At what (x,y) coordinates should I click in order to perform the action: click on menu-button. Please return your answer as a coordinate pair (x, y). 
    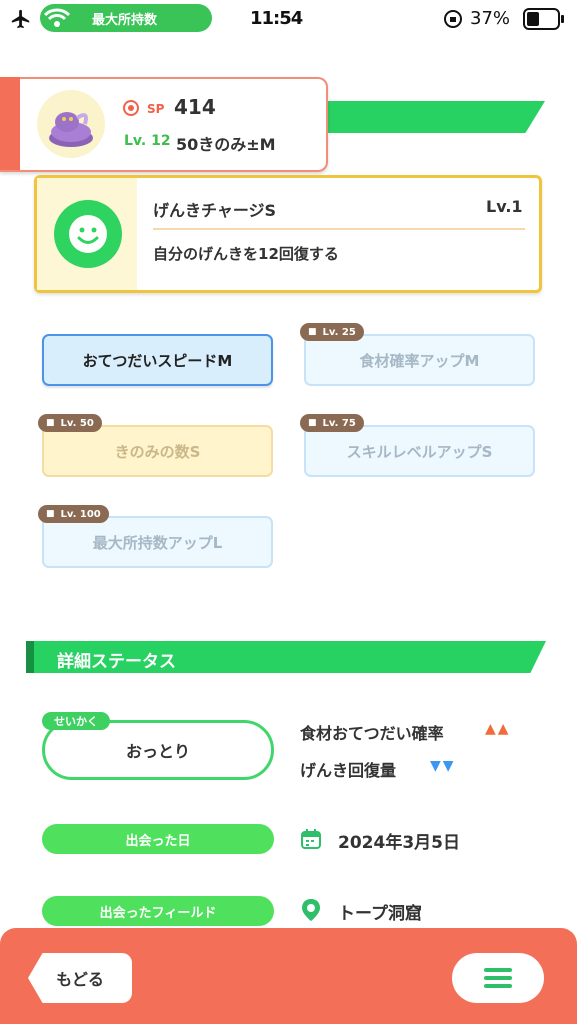
    Looking at the image, I should click on (498, 978).